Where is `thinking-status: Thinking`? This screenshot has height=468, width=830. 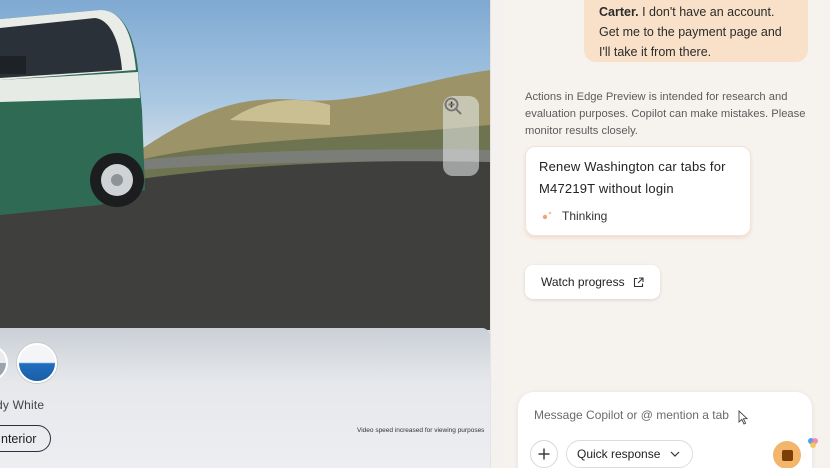 thinking-status: Thinking is located at coordinates (574, 216).